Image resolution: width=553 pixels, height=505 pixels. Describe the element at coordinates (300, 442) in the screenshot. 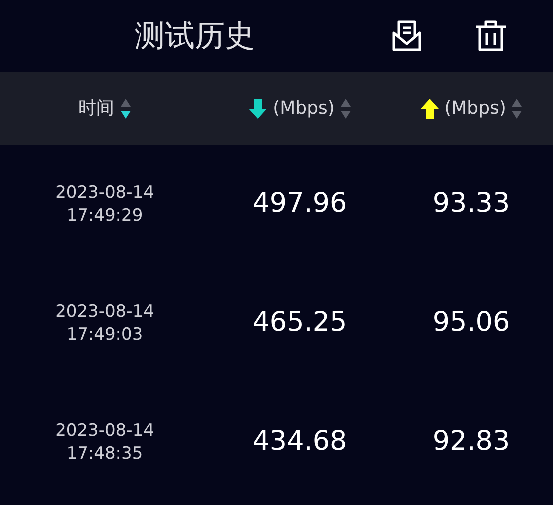

I see `download-speed: 434.68` at that location.